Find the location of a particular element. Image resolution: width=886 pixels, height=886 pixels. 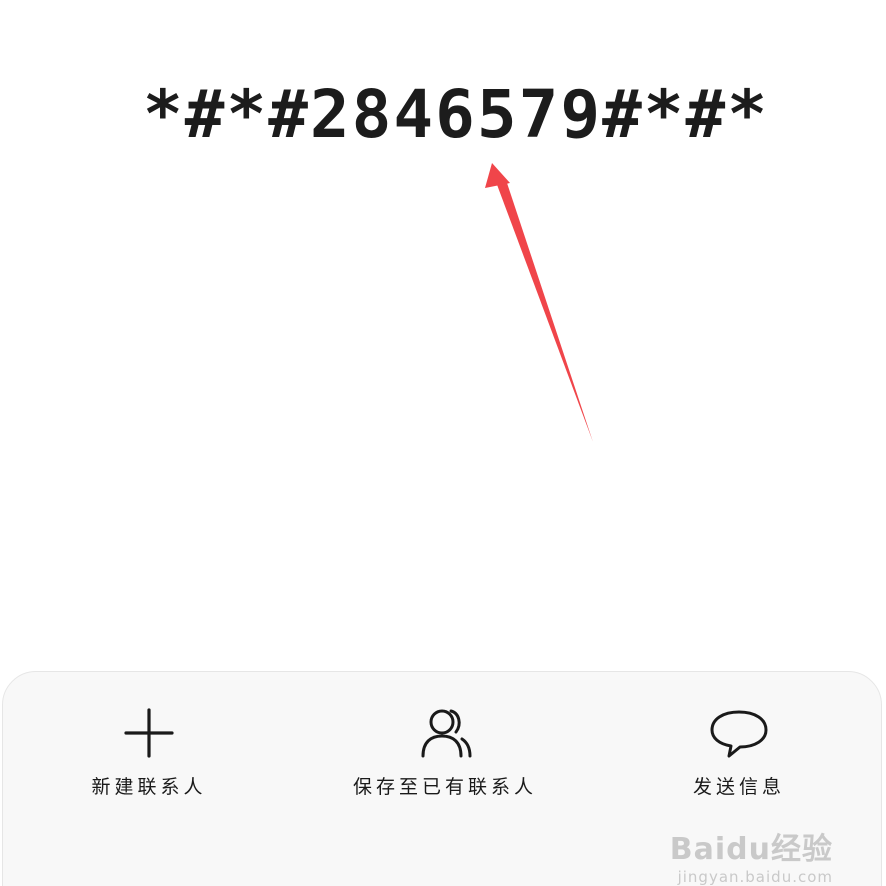

contacts-icon is located at coordinates (446, 733).